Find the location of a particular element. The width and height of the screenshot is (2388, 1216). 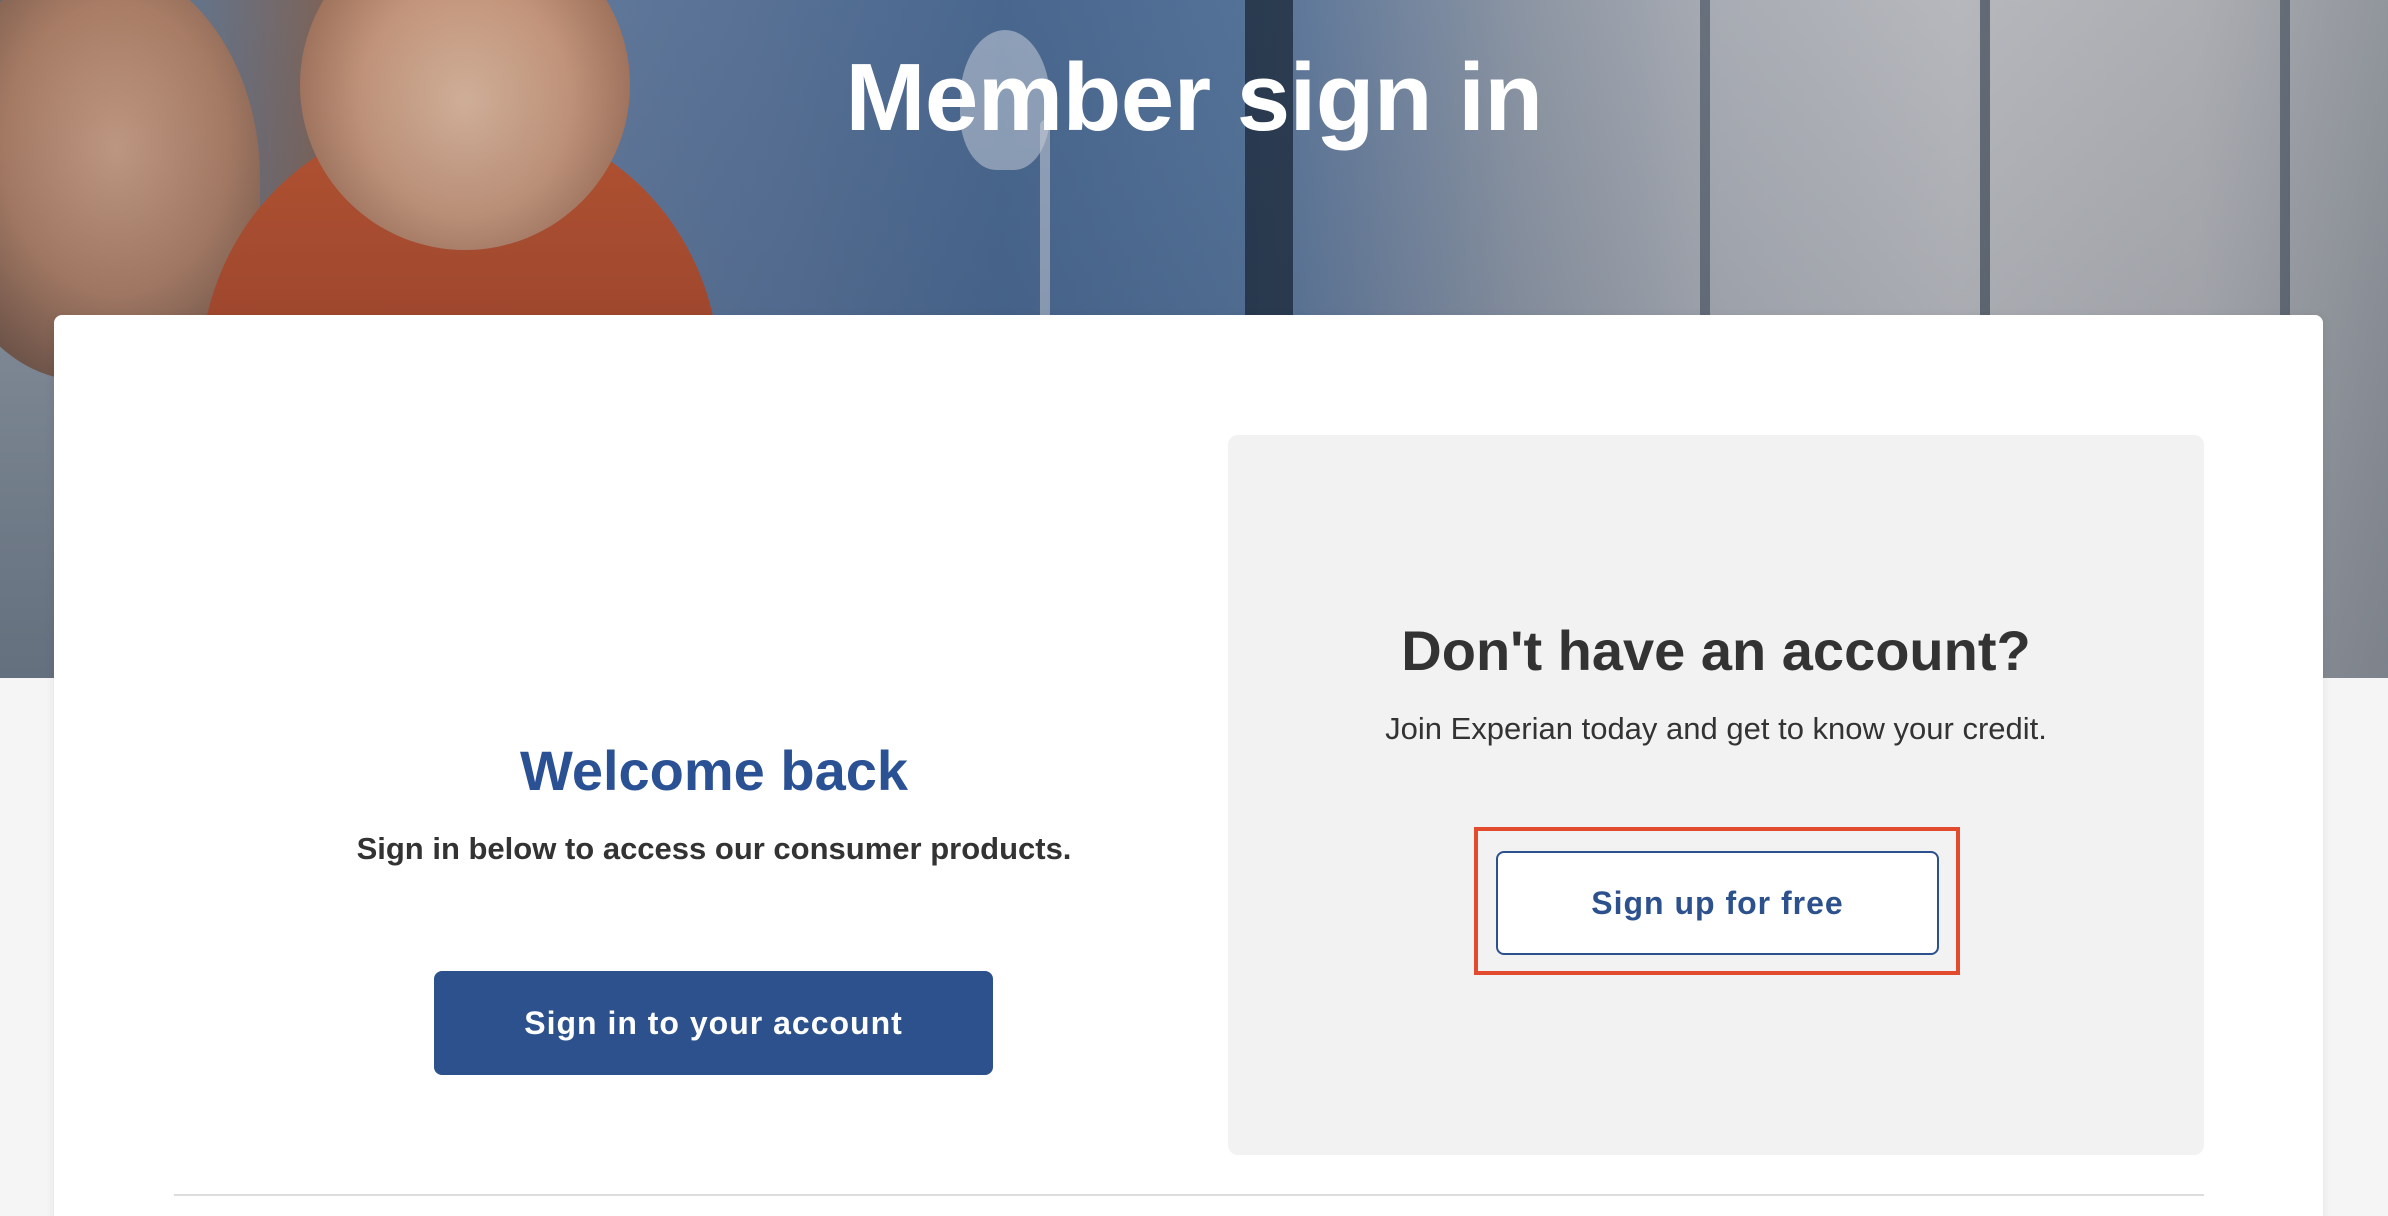

divider is located at coordinates (1189, 1195).